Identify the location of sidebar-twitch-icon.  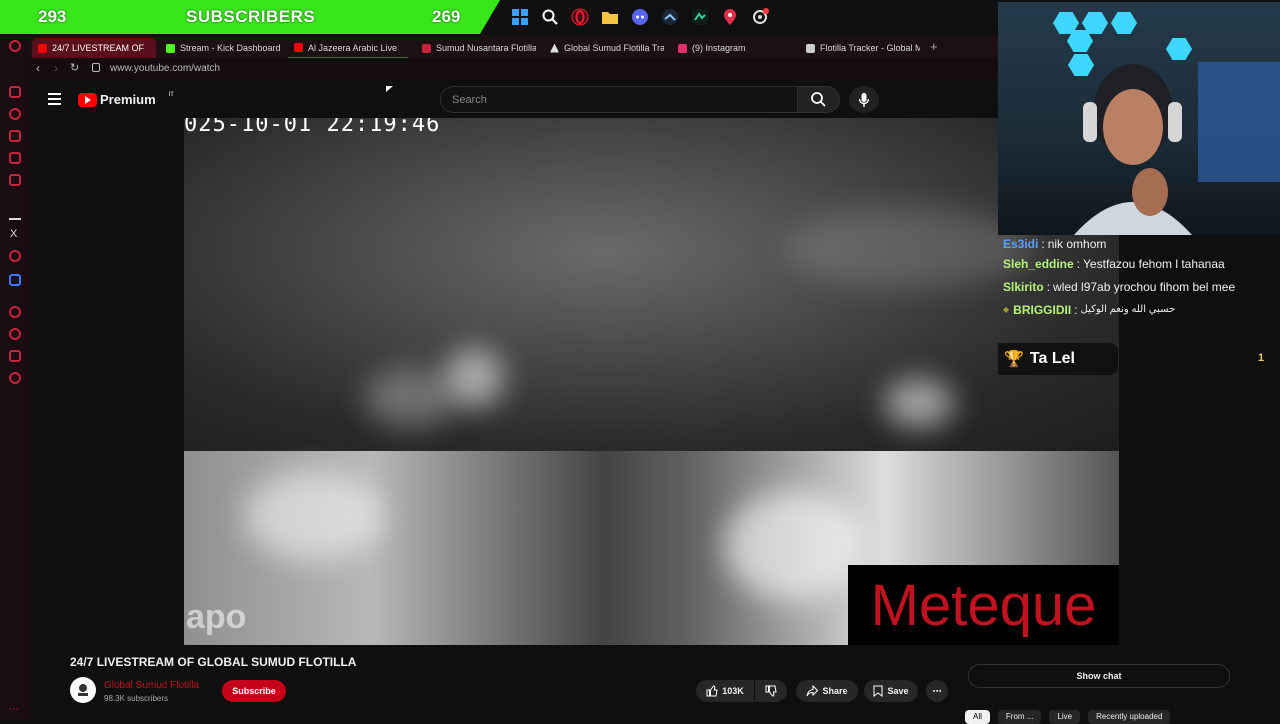
(15, 136).